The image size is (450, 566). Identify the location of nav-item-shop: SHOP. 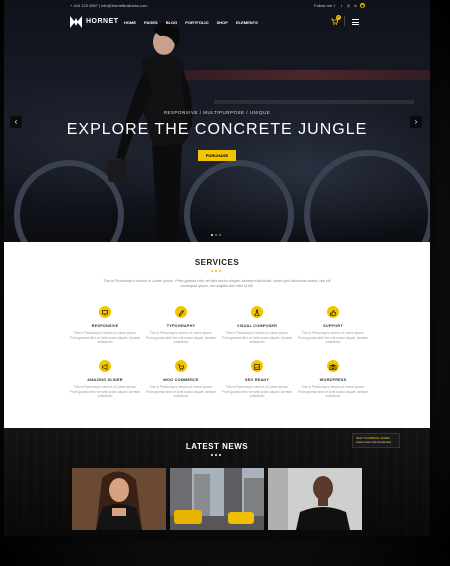
(222, 22).